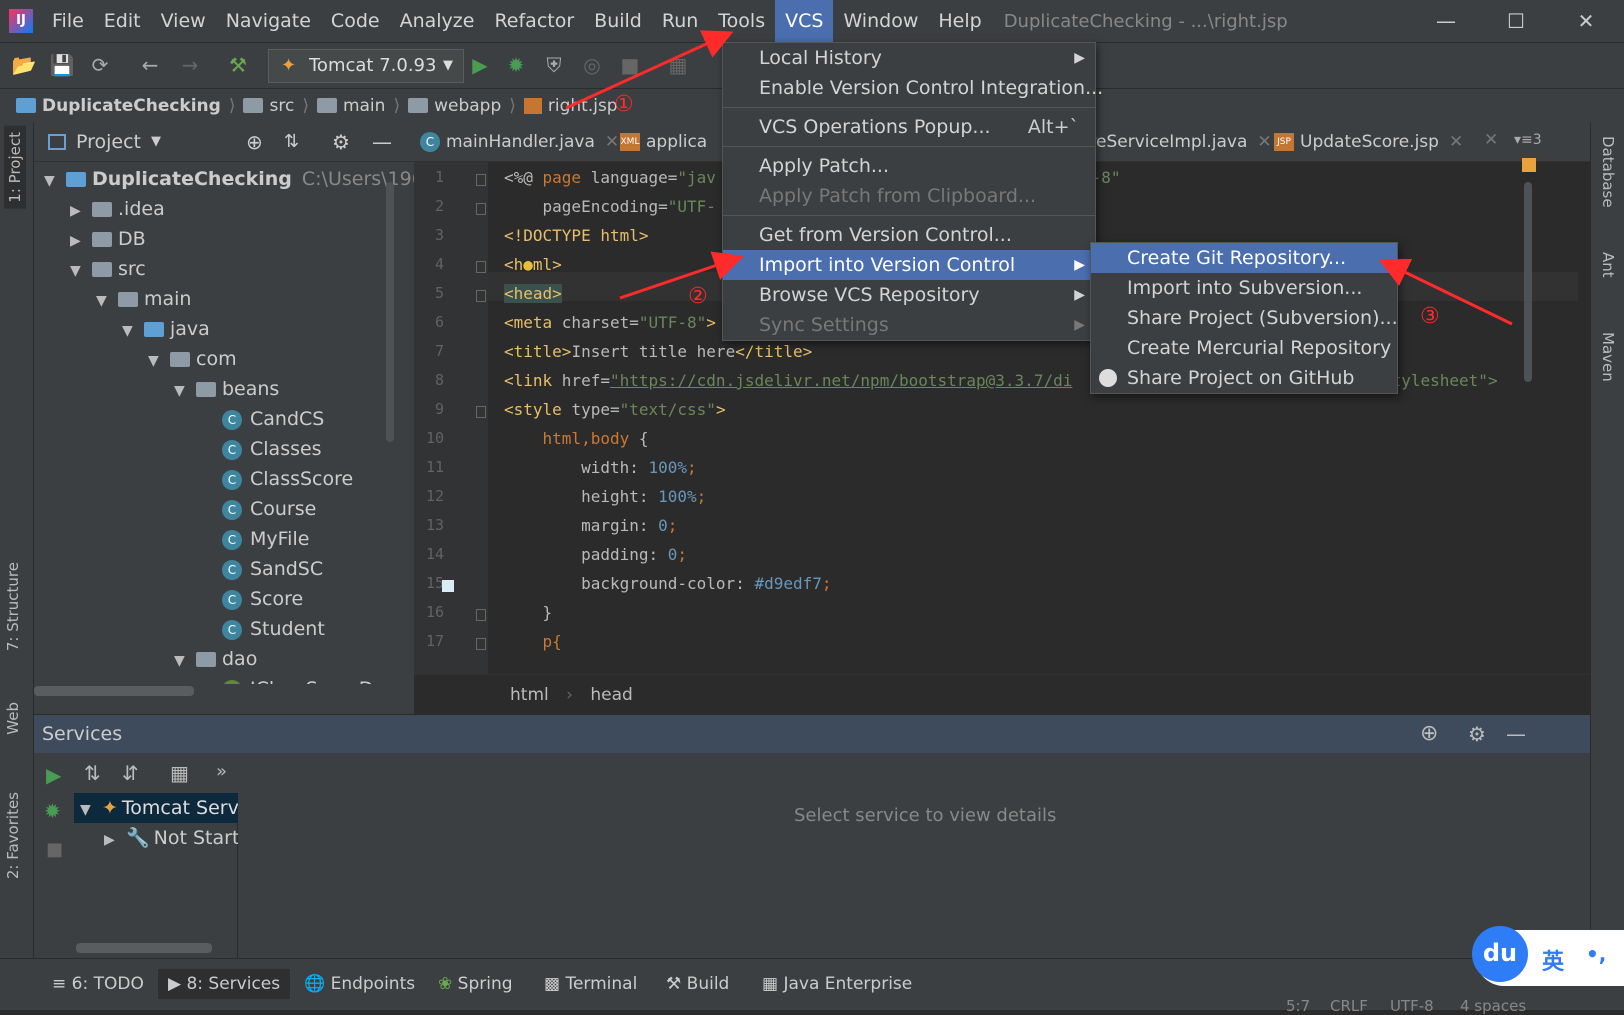  I want to click on vcs-menu-item-local-history: Local History ▶, so click(909, 58).